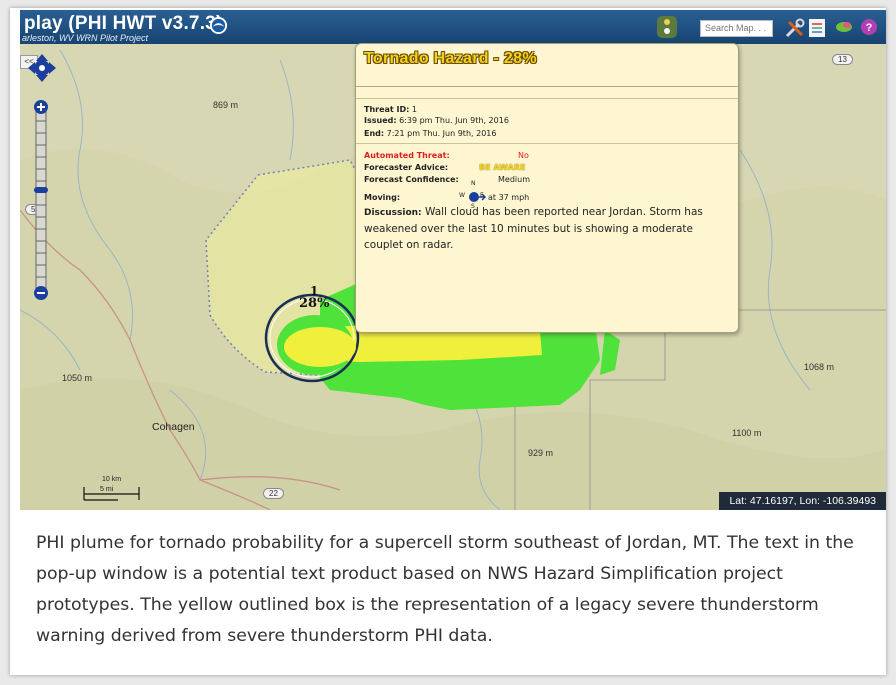 The width and height of the screenshot is (896, 685). What do you see at coordinates (523, 155) in the screenshot?
I see `automated-value: No` at bounding box center [523, 155].